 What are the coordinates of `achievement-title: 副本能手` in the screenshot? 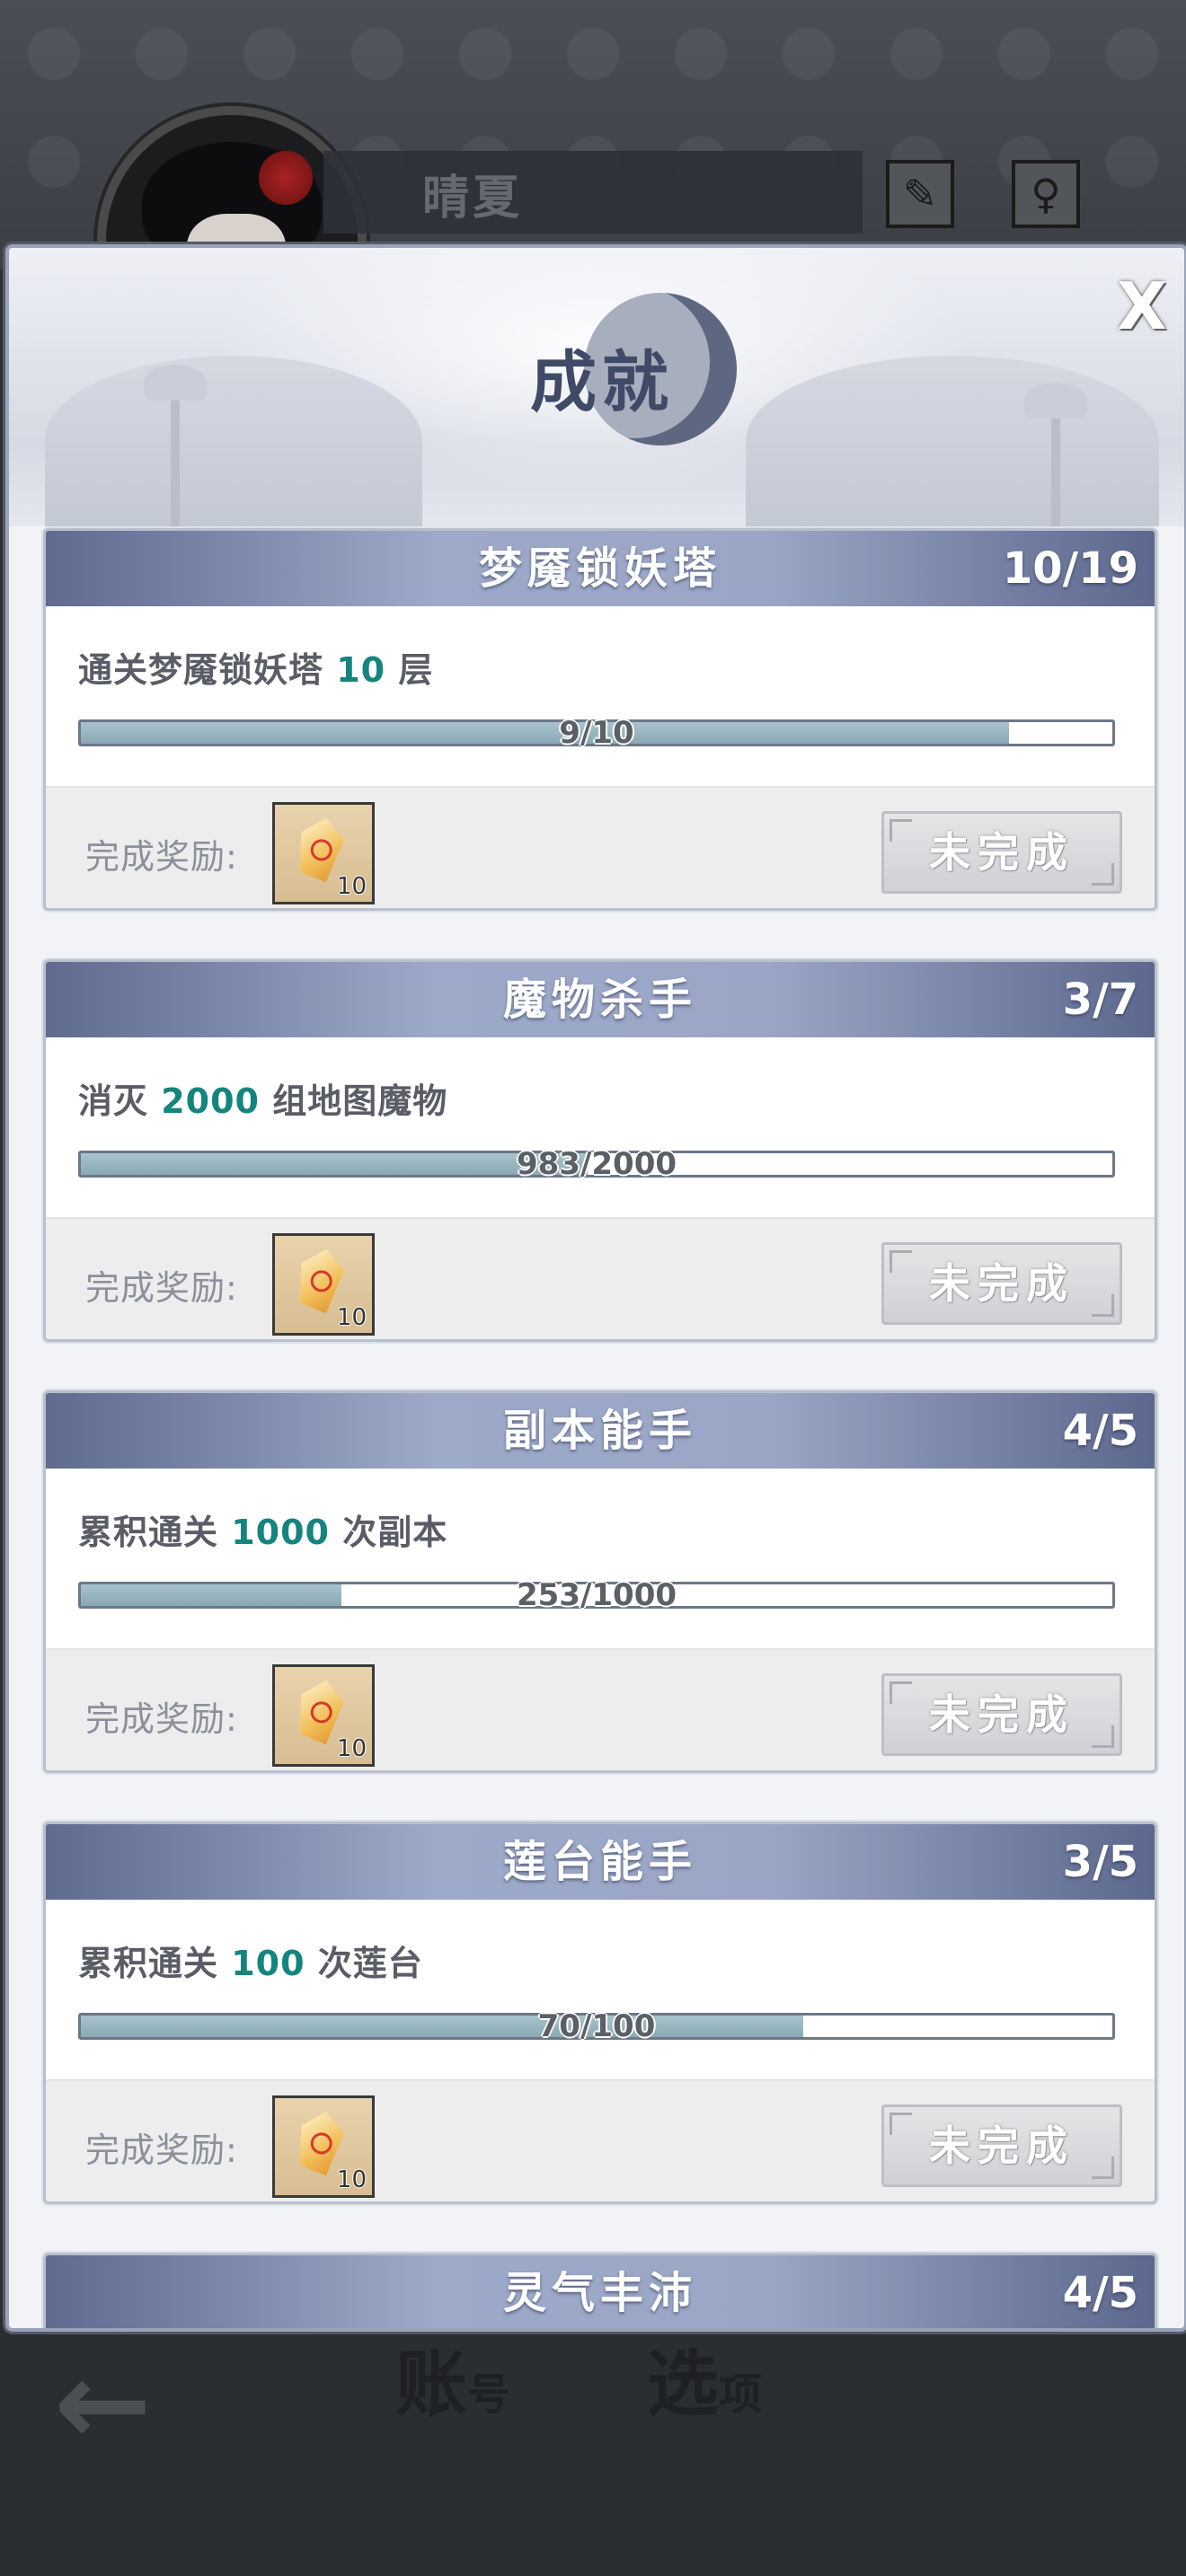 It's located at (599, 1431).